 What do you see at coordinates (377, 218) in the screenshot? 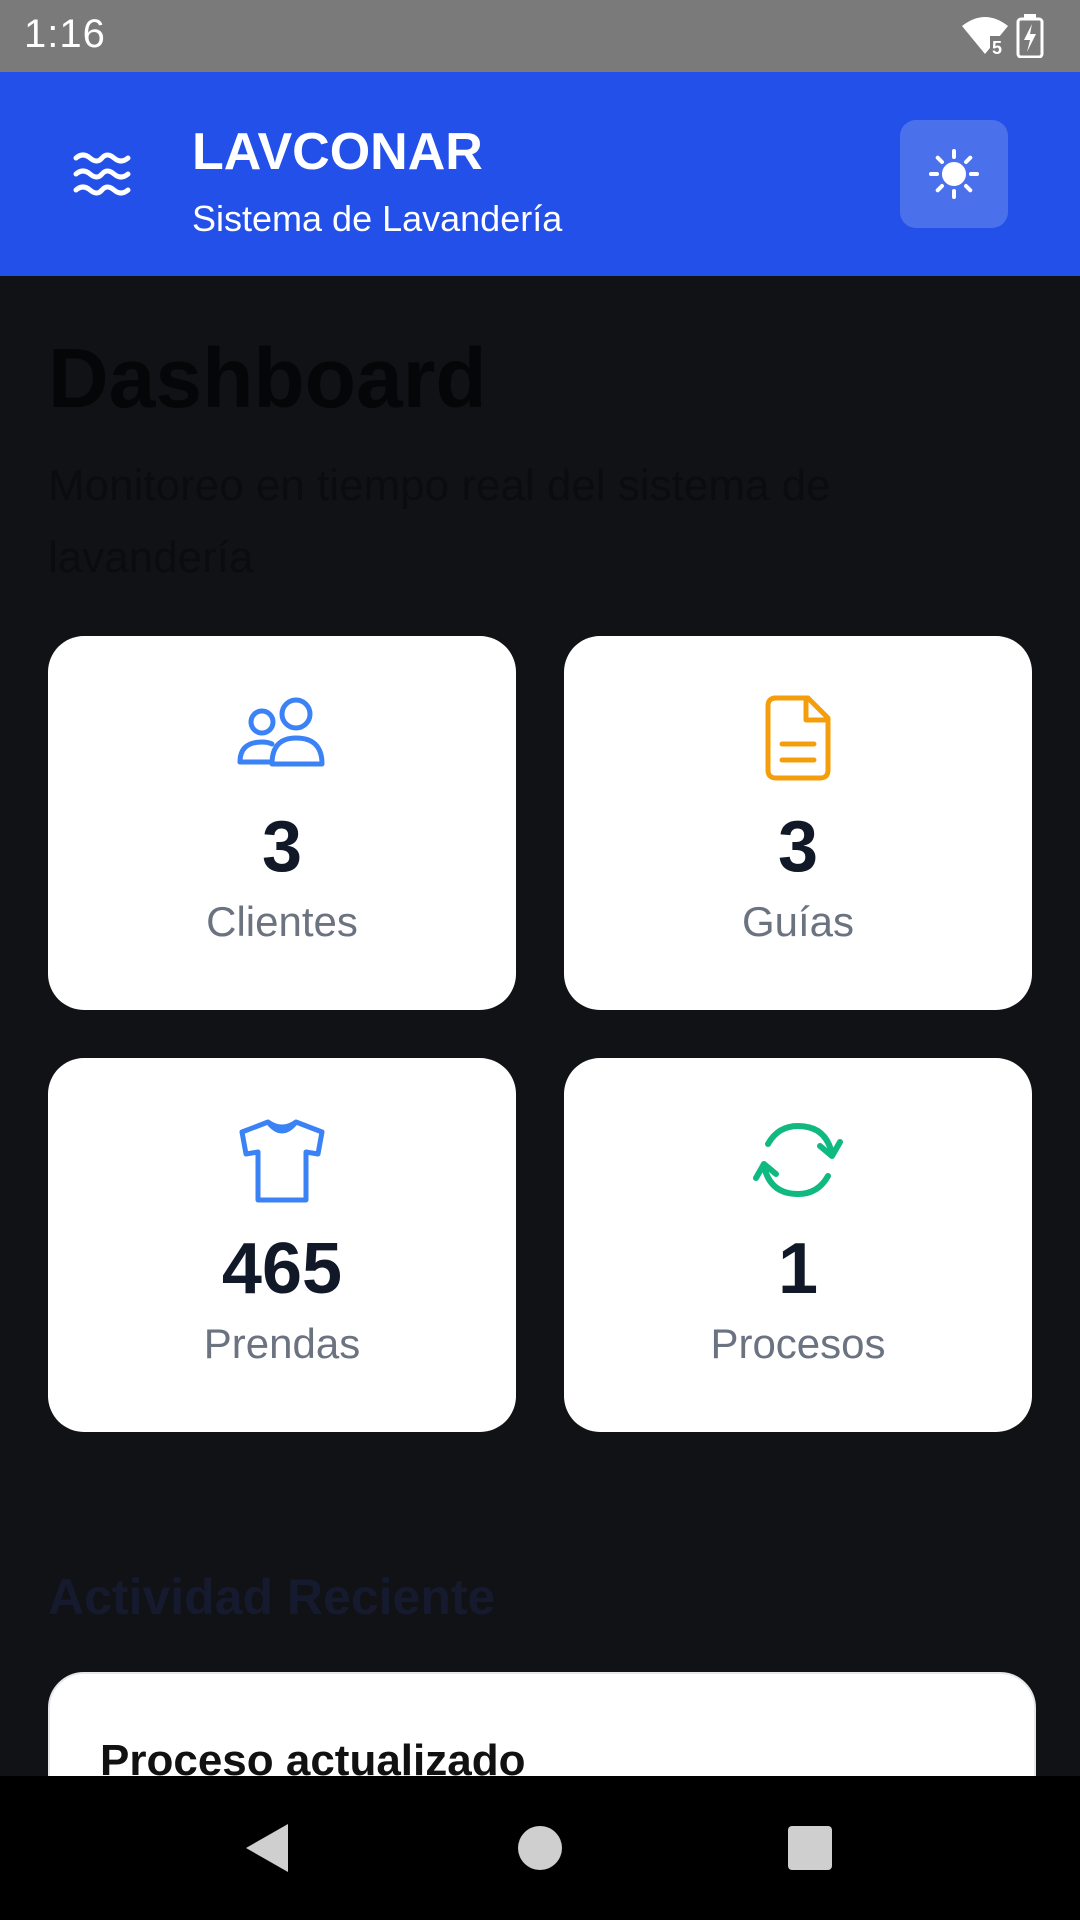
I see `app-subtitle: Sistema de Lavandería` at bounding box center [377, 218].